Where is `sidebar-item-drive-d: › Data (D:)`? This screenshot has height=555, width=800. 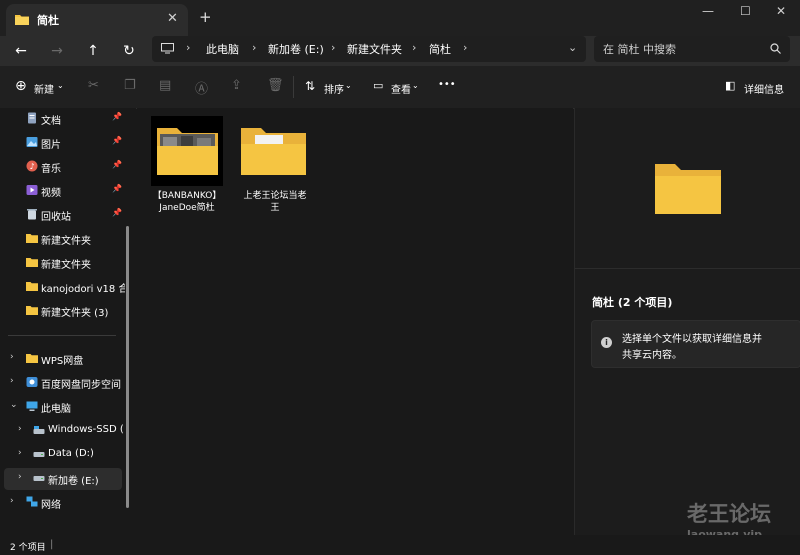
sidebar-item-drive-d: › Data (D:) is located at coordinates (64, 455).